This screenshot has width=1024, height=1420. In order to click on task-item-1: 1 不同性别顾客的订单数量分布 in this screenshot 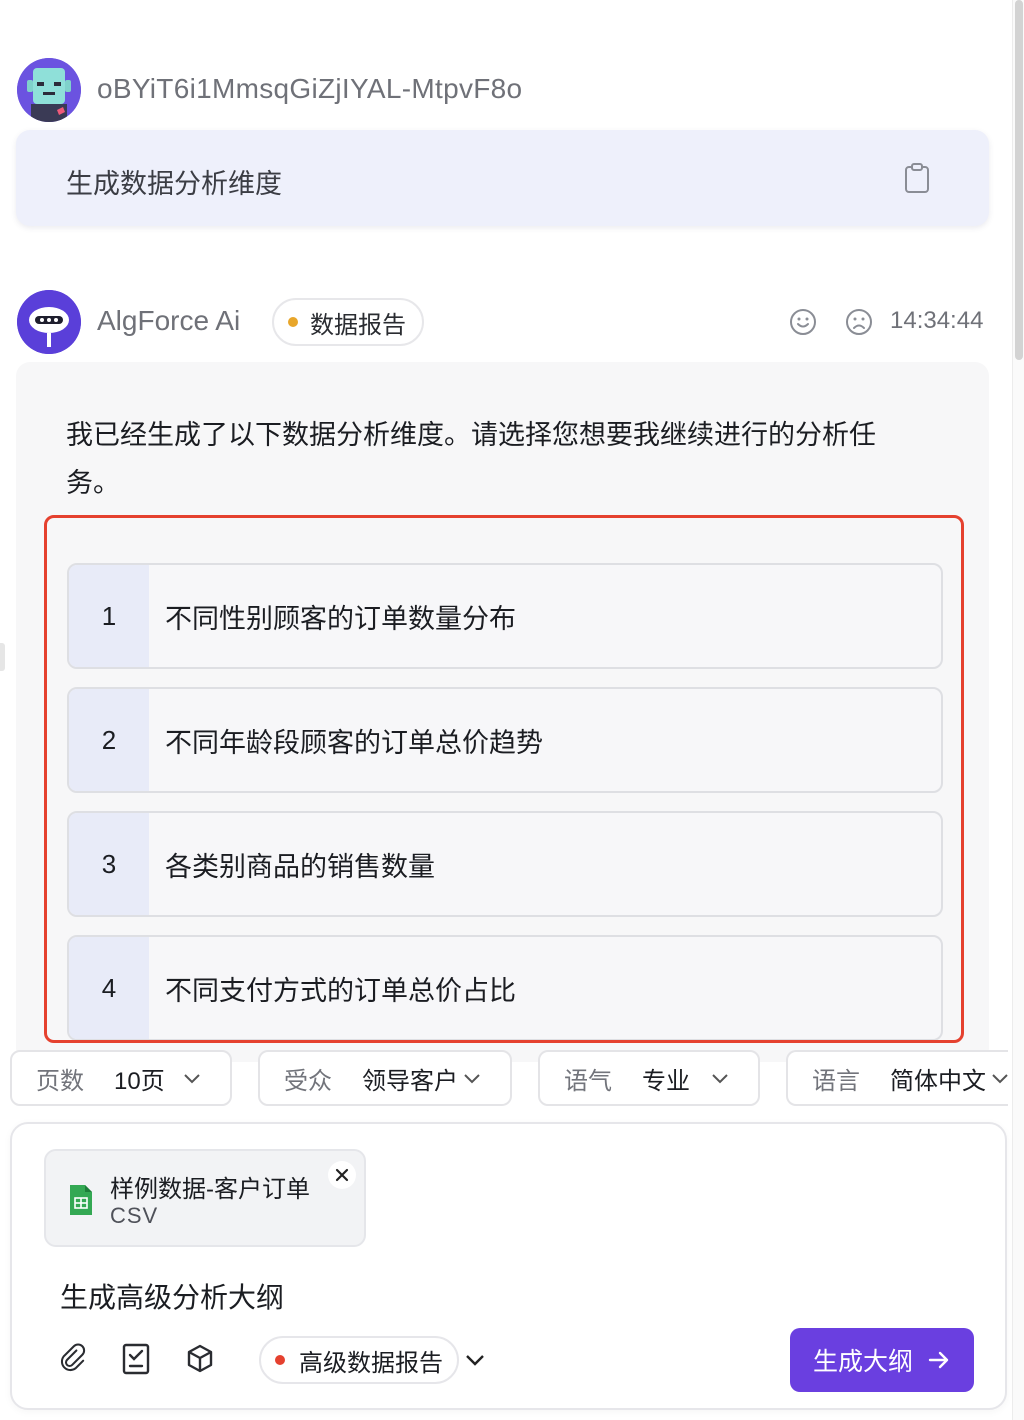, I will do `click(505, 616)`.